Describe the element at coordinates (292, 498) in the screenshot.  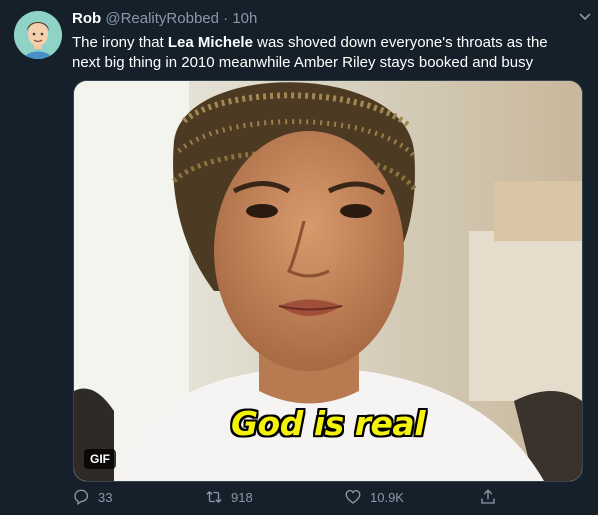
I see `action-bar: 33 918 10.9K` at that location.